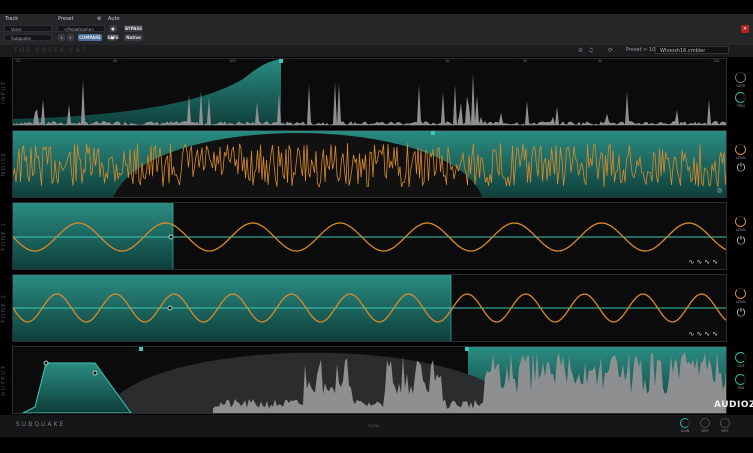  What do you see at coordinates (740, 97) in the screenshot?
I see `trig-knob` at bounding box center [740, 97].